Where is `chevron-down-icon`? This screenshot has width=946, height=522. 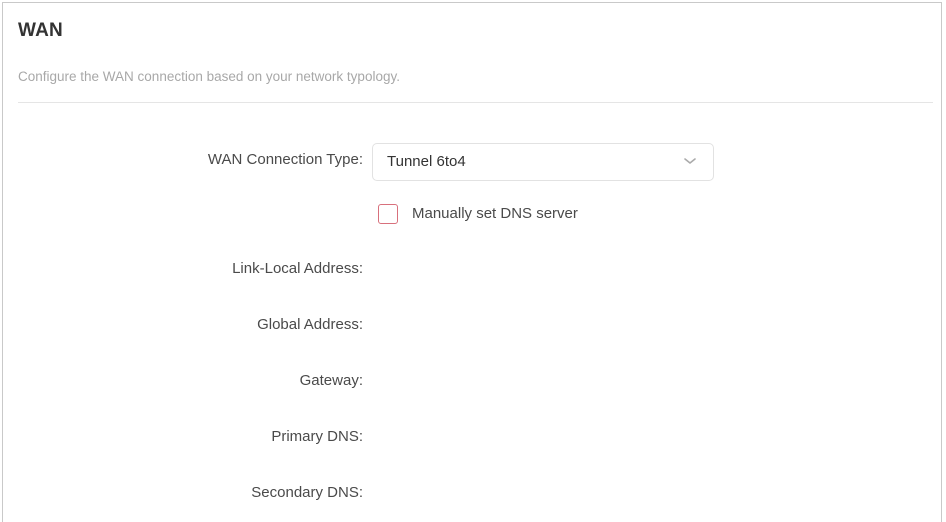
chevron-down-icon is located at coordinates (690, 161).